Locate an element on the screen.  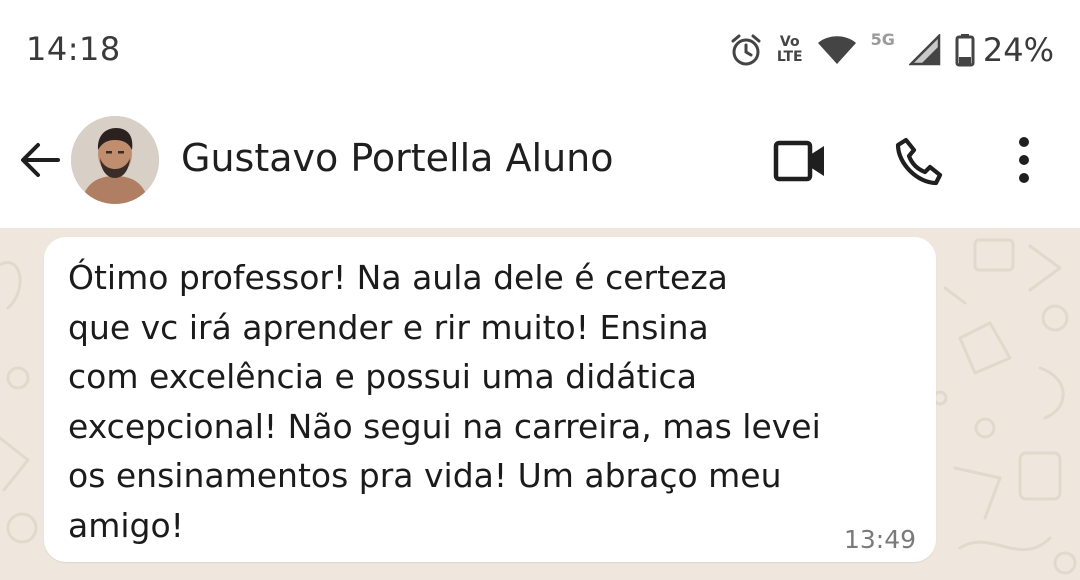
volte-icon: Vo LTE is located at coordinates (790, 50).